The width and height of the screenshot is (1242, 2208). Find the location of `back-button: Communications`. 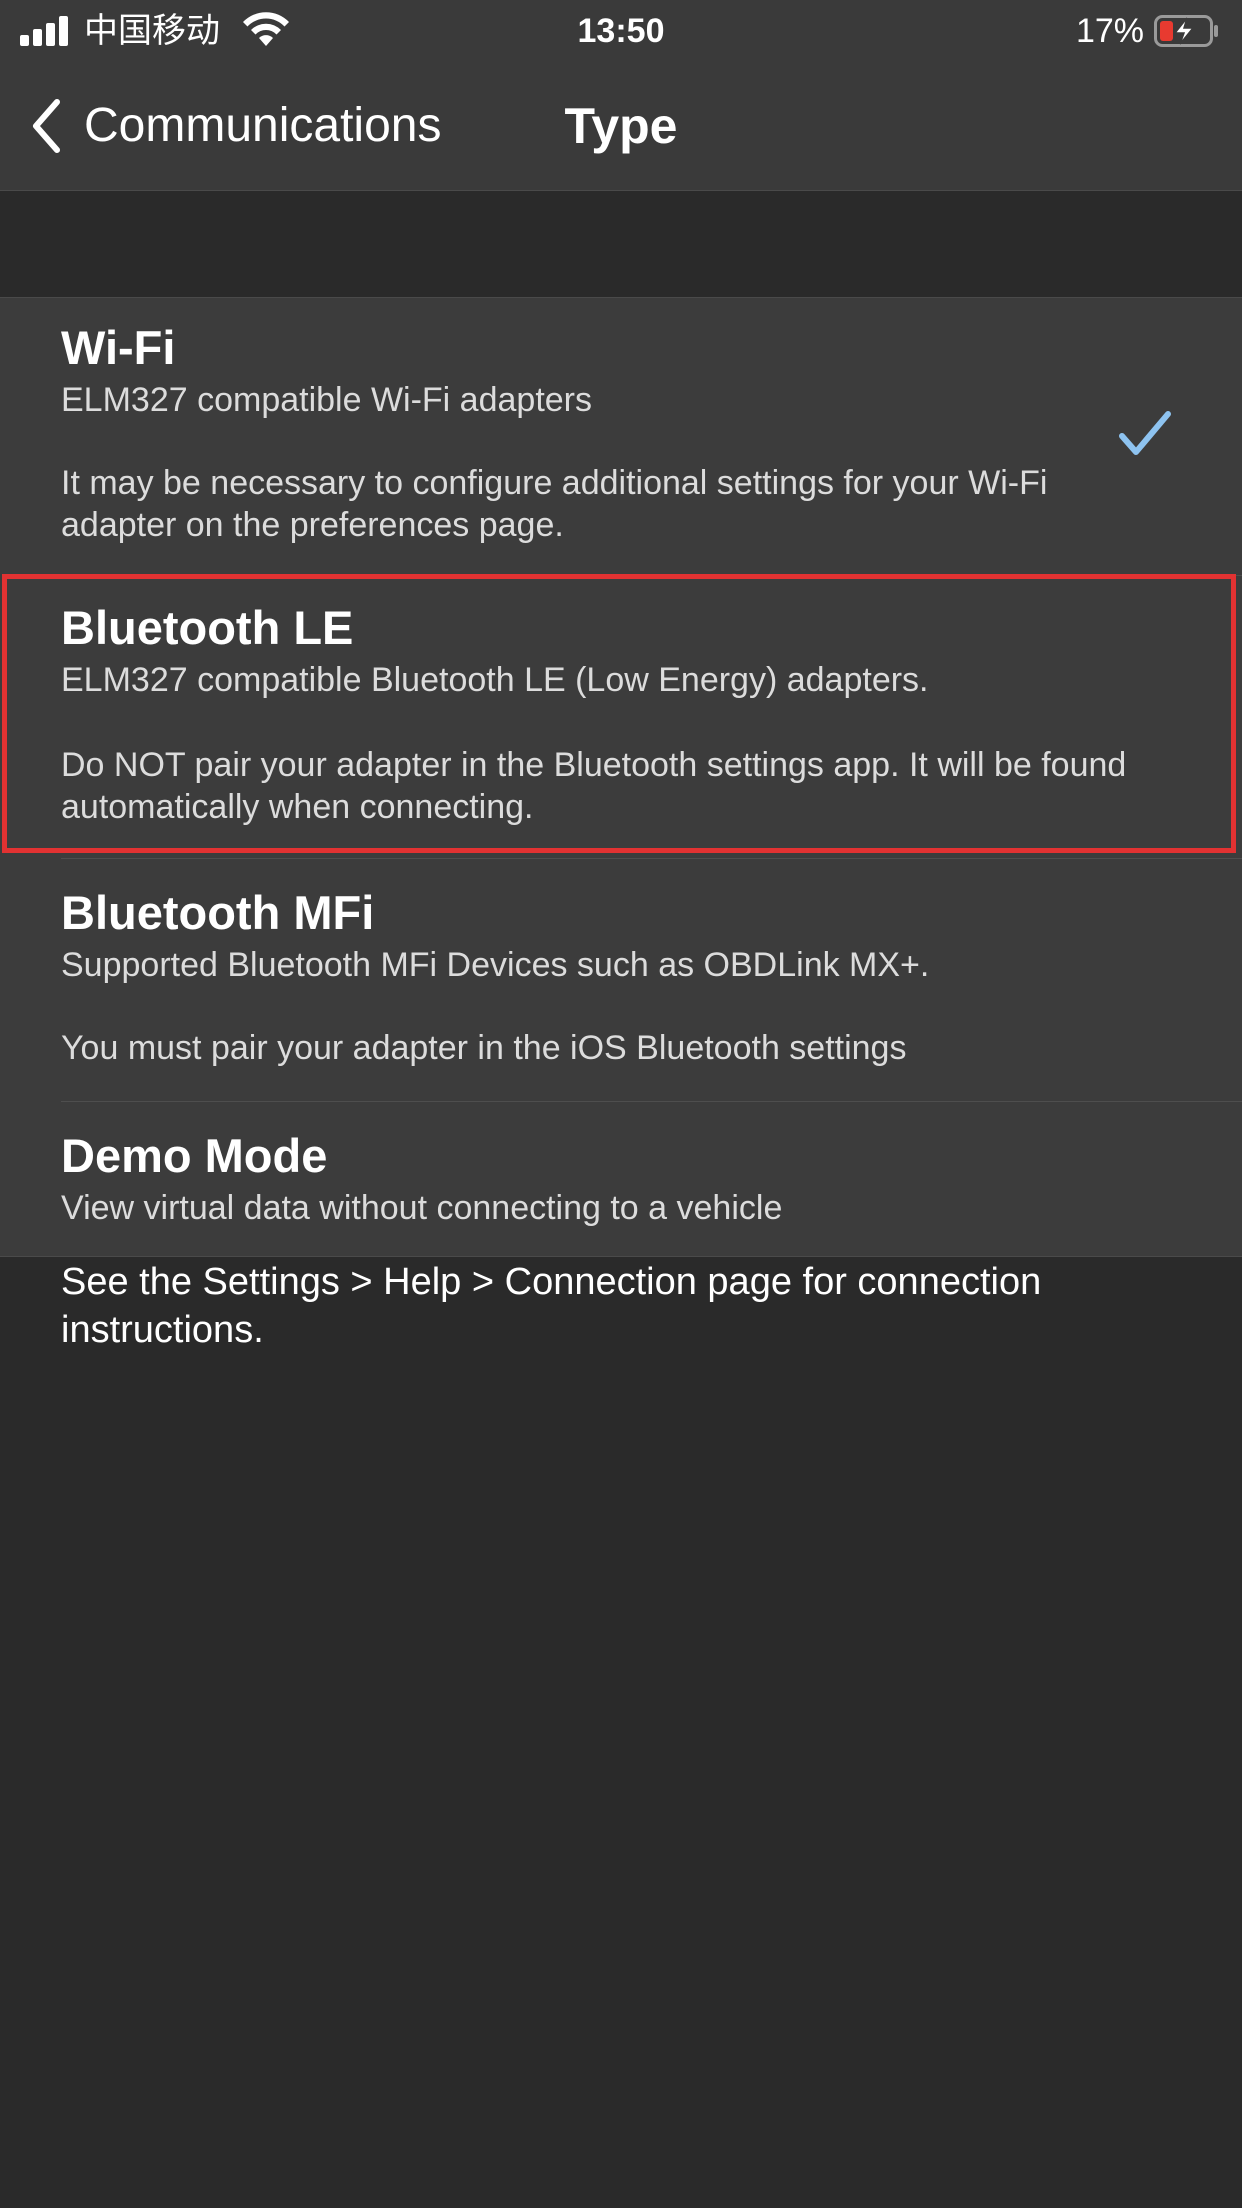

back-button: Communications is located at coordinates (235, 126).